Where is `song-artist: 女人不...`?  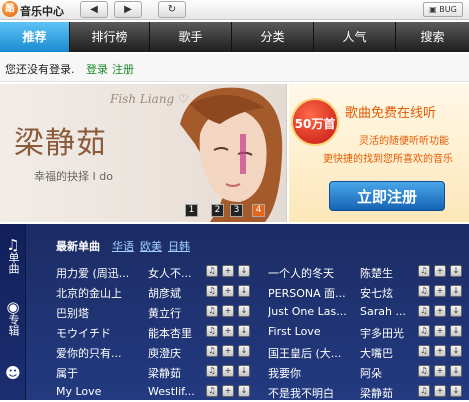 song-artist: 女人不... is located at coordinates (174, 273).